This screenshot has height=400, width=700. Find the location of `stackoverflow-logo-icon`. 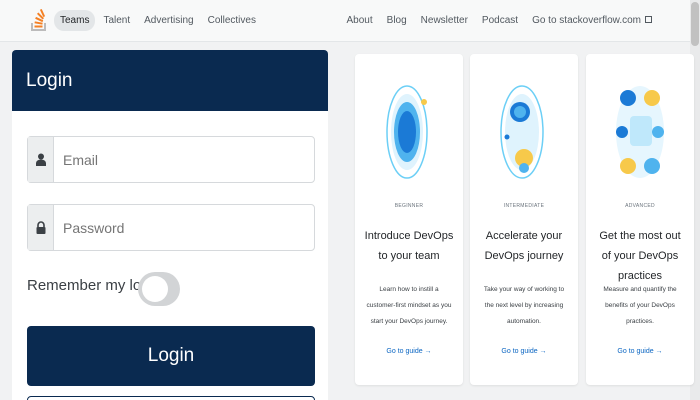

stackoverflow-logo-icon is located at coordinates (39, 20).